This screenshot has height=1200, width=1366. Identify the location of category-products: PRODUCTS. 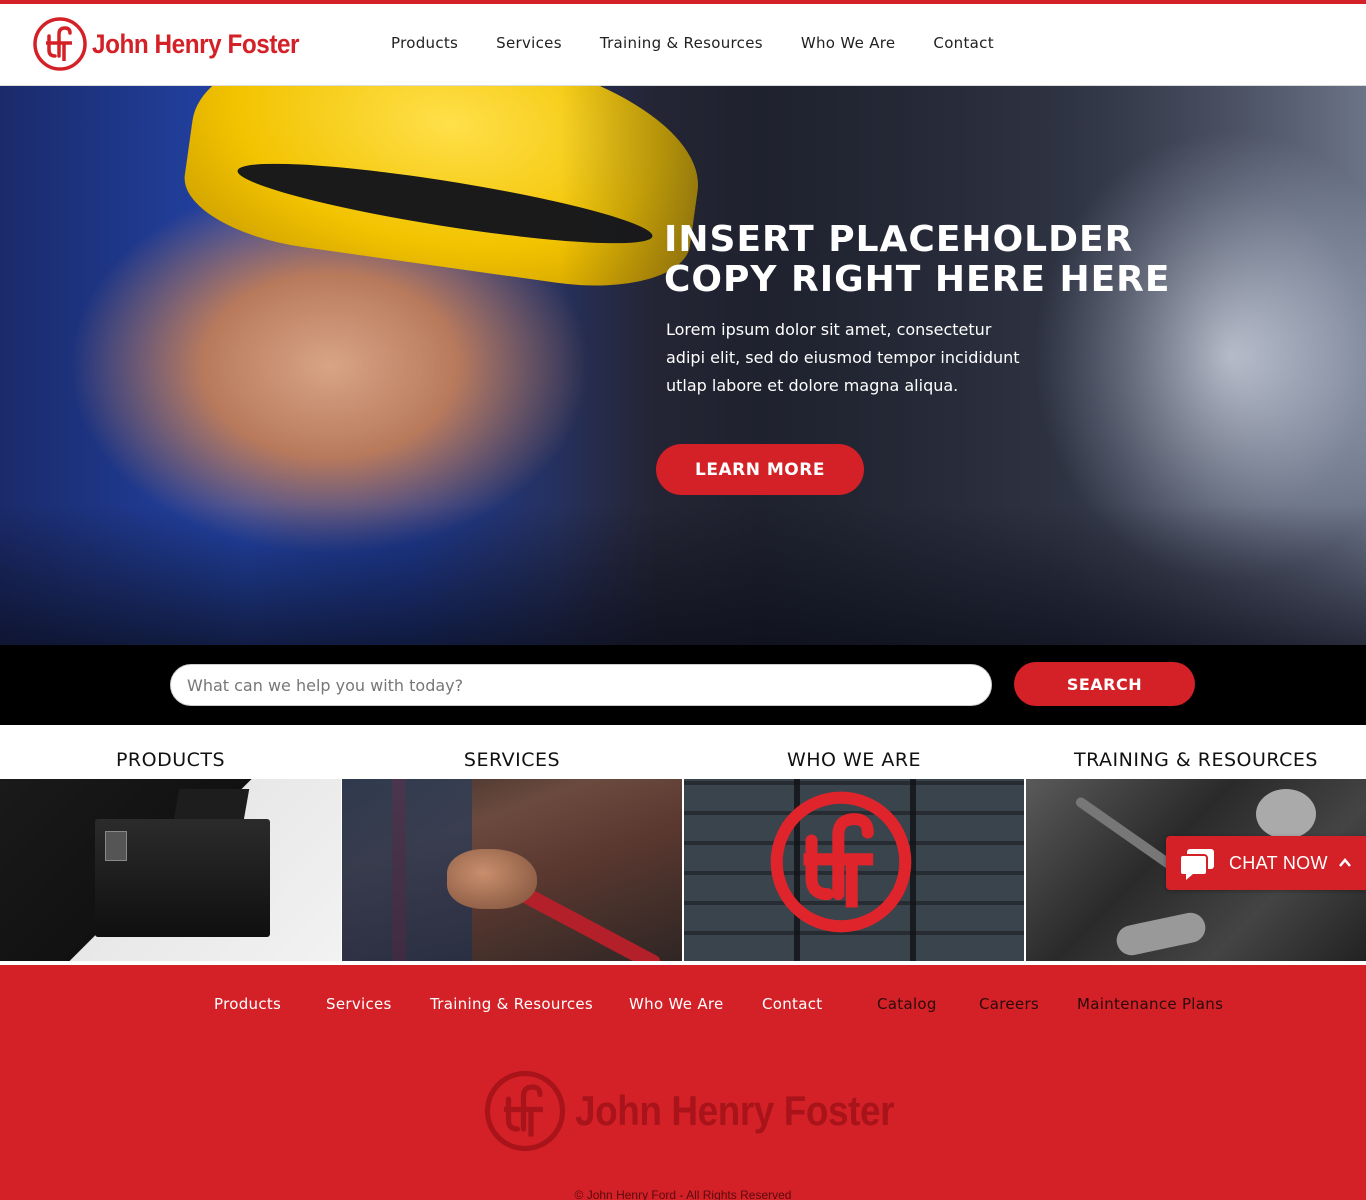
(170, 843).